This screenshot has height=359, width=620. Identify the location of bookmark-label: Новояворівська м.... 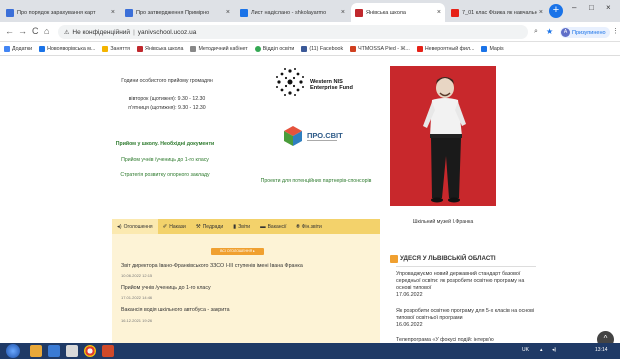
(71, 48).